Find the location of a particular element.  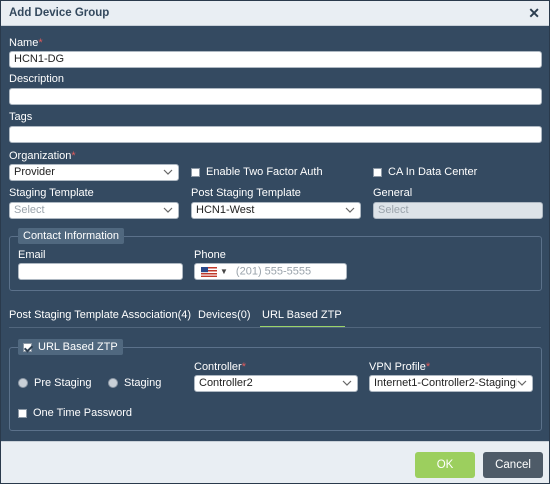

one-time-password-checkbox: One Time Password is located at coordinates (75, 413).